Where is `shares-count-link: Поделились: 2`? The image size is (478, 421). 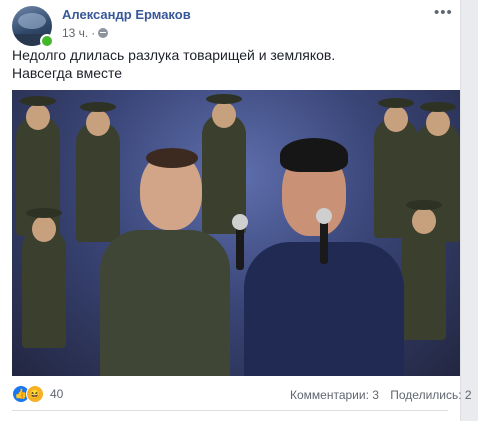 shares-count-link: Поделились: 2 is located at coordinates (430, 395).